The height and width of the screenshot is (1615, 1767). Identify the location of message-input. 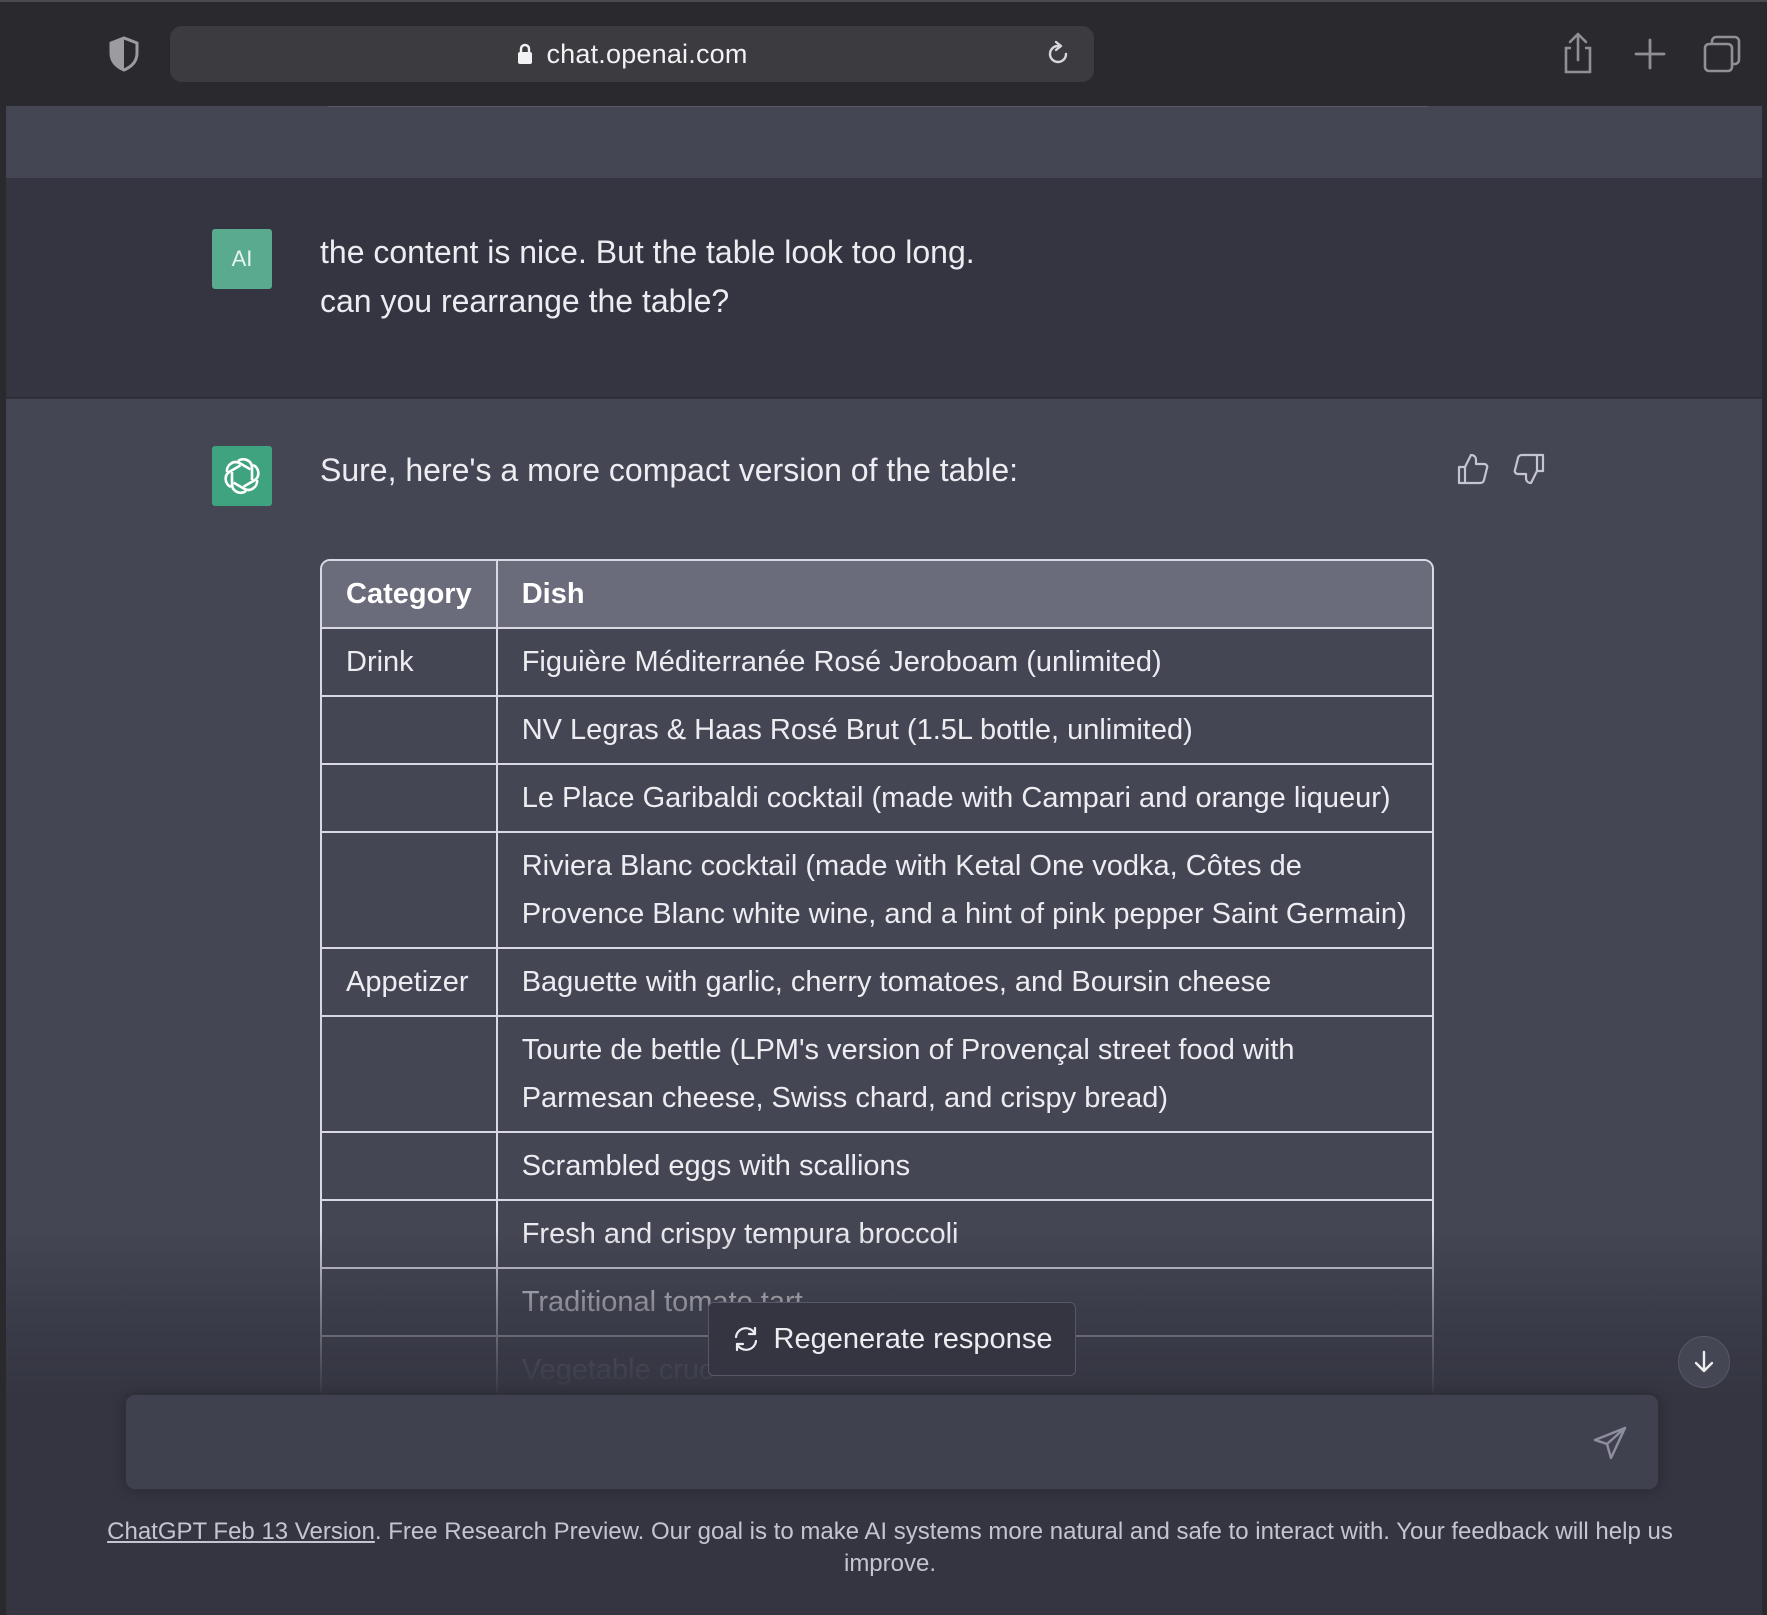
(856, 1443).